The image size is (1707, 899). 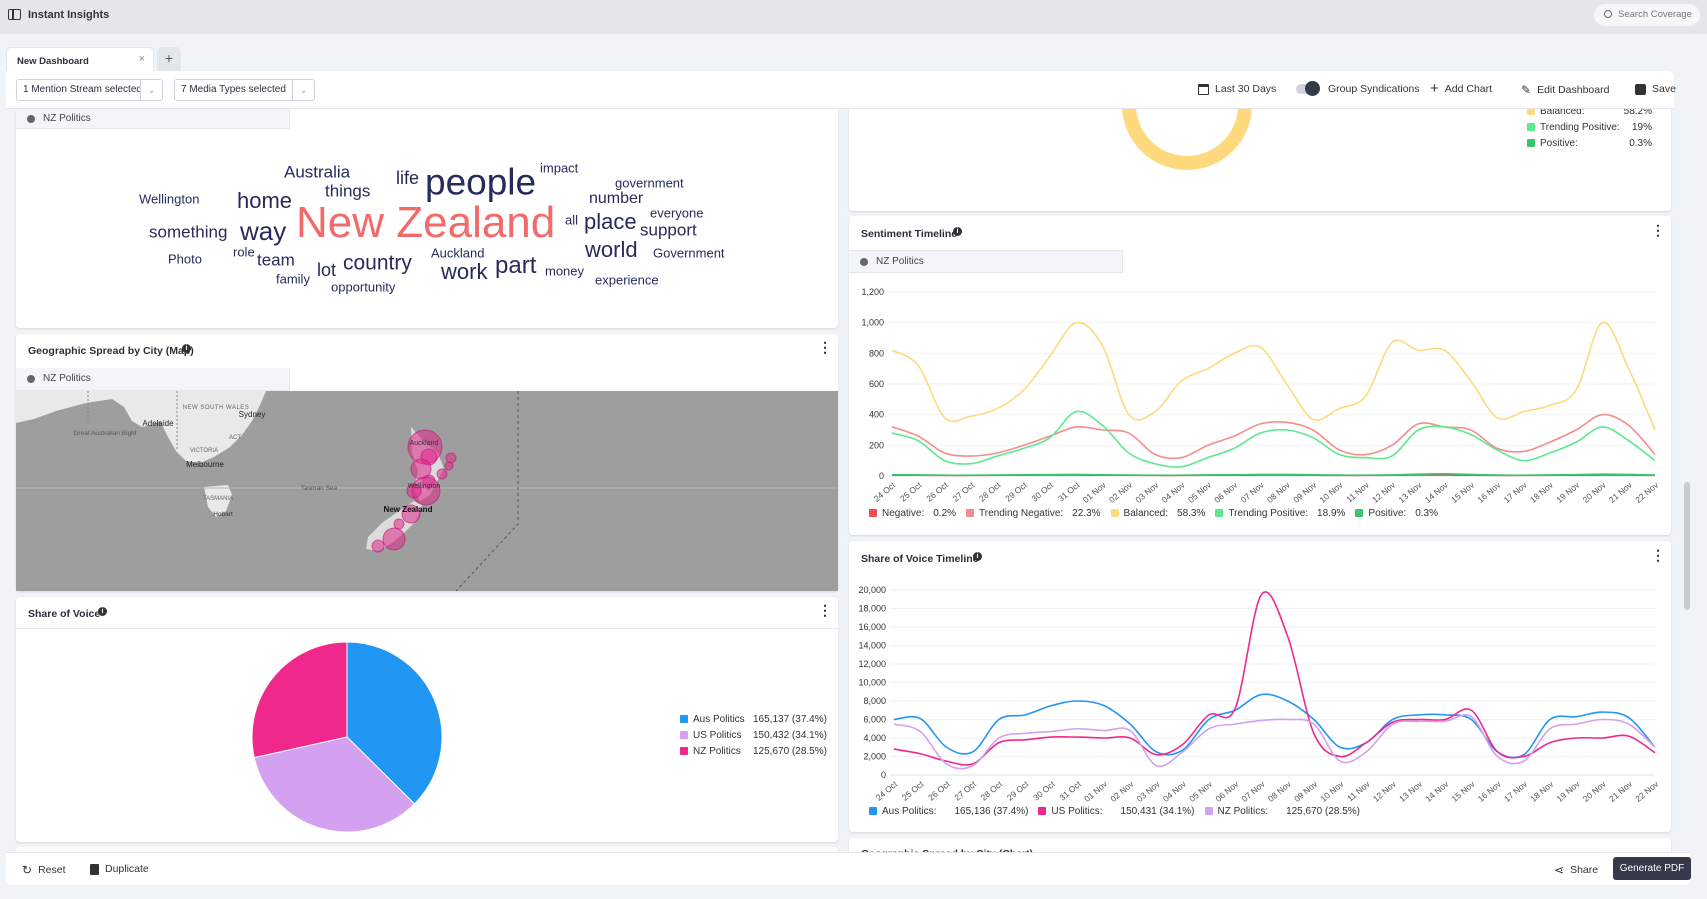 I want to click on x-tick-label: 08 Nov, so click(x=1280, y=790).